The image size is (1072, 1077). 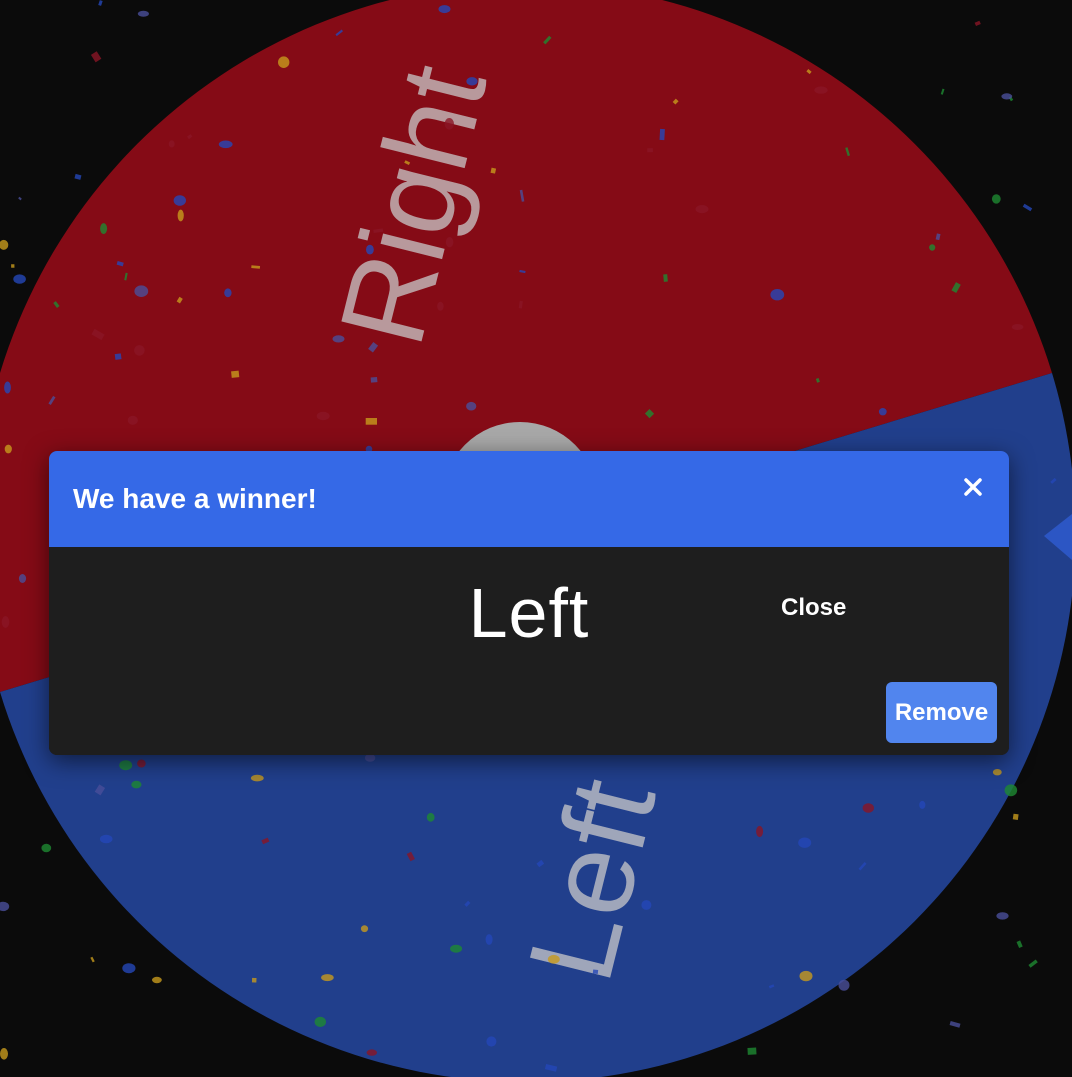 What do you see at coordinates (813, 608) in the screenshot?
I see `close-button: Close` at bounding box center [813, 608].